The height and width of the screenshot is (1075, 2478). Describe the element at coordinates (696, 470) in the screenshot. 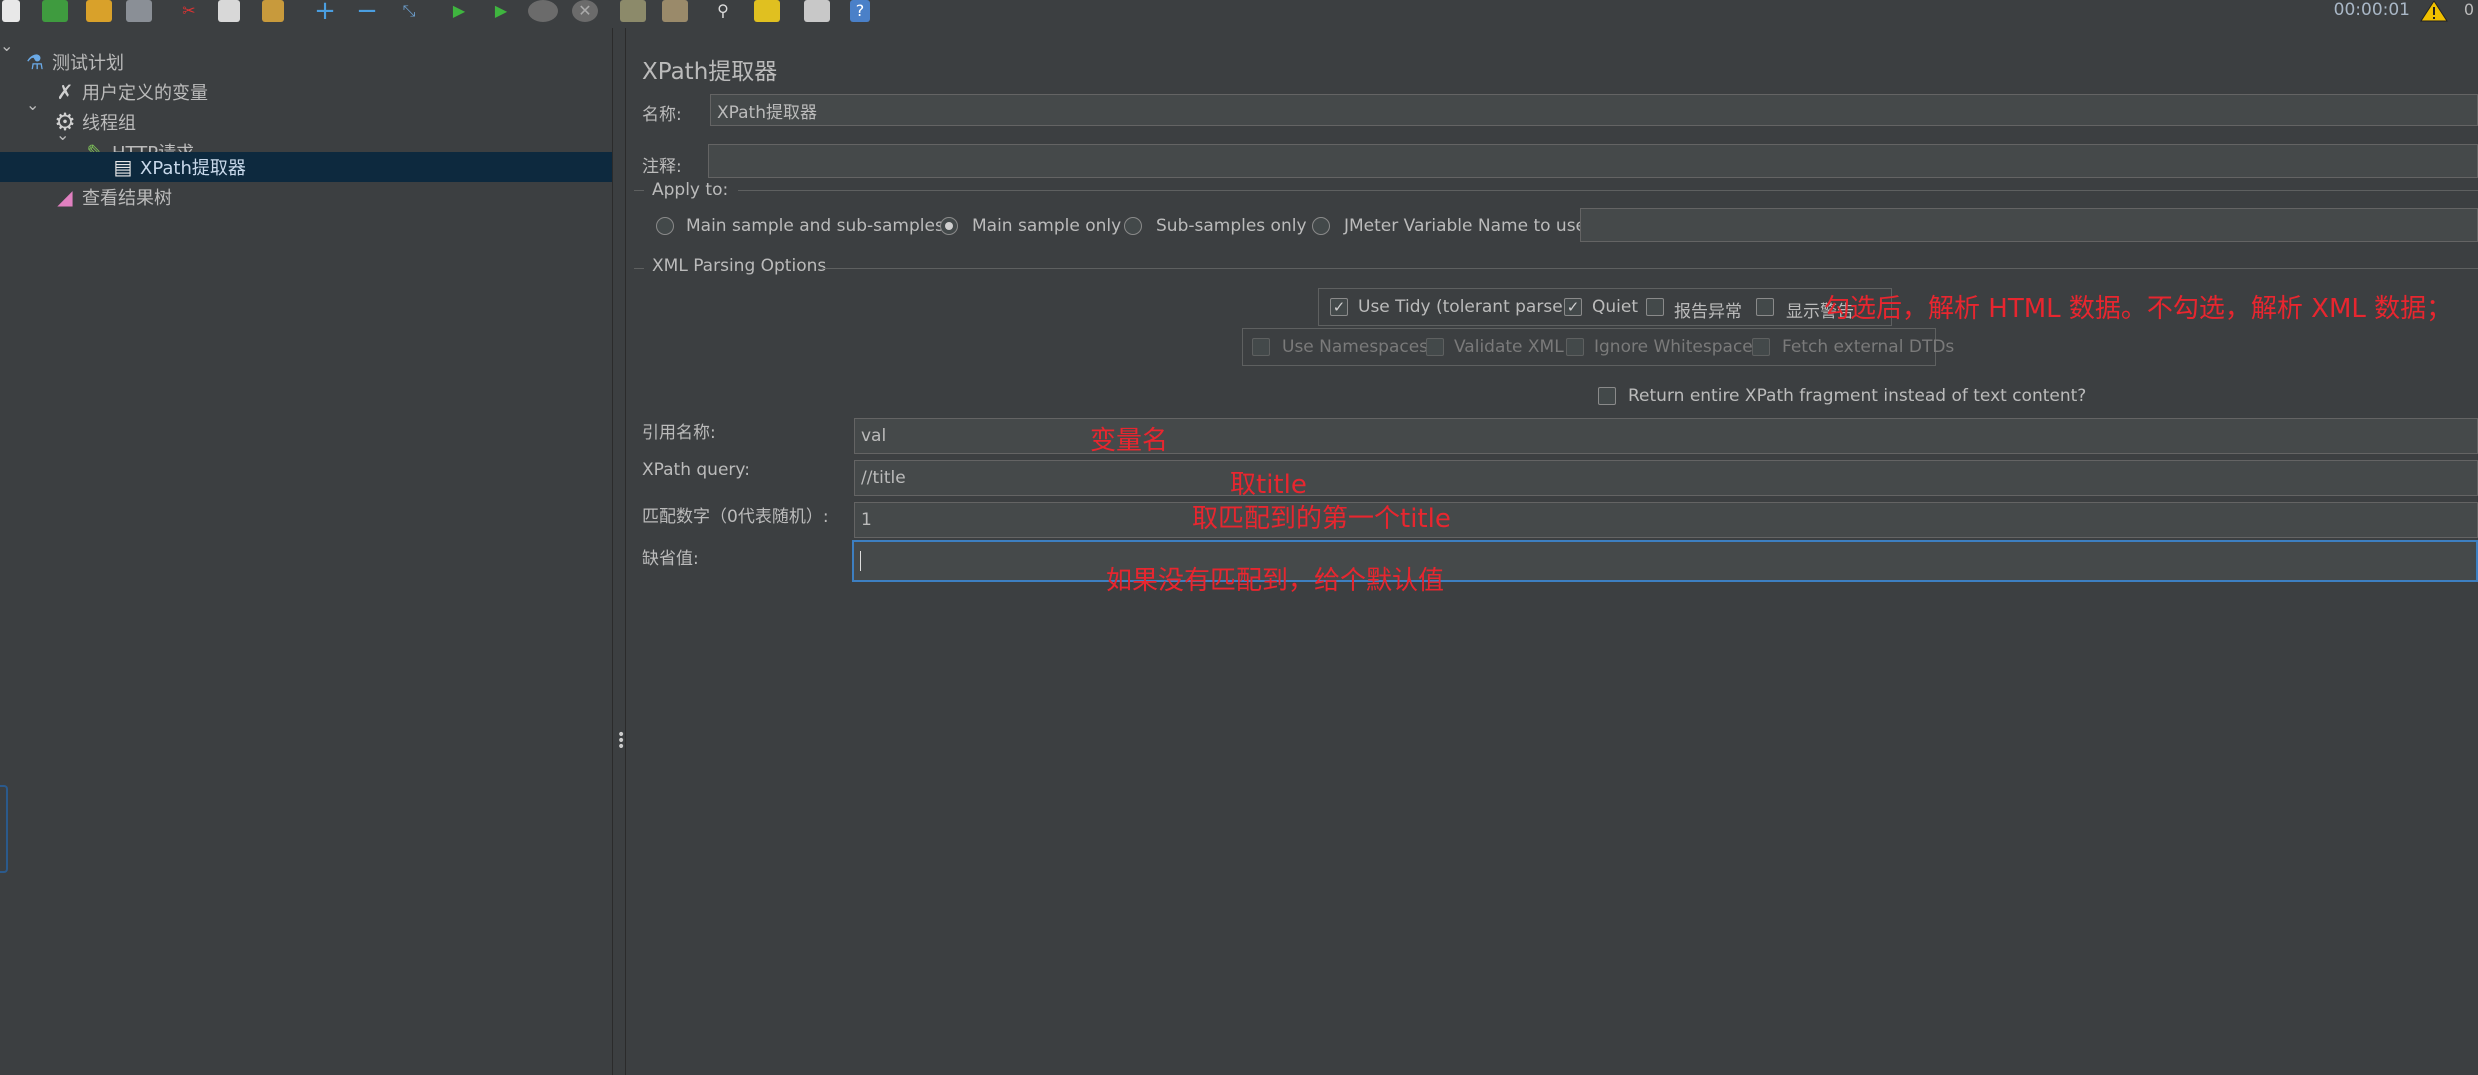

I see `xpath-query-label: XPath query:` at that location.